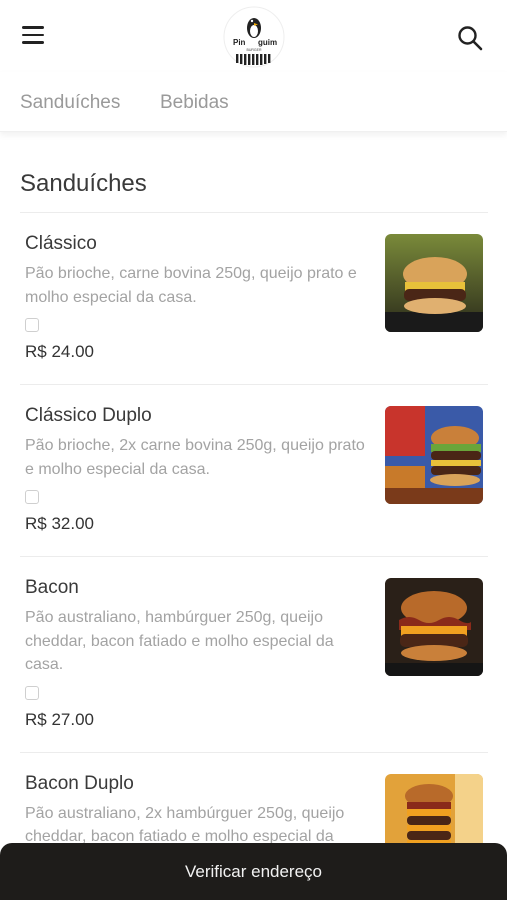 The width and height of the screenshot is (507, 900). What do you see at coordinates (83, 183) in the screenshot?
I see `section-title: Sanduíches` at bounding box center [83, 183].